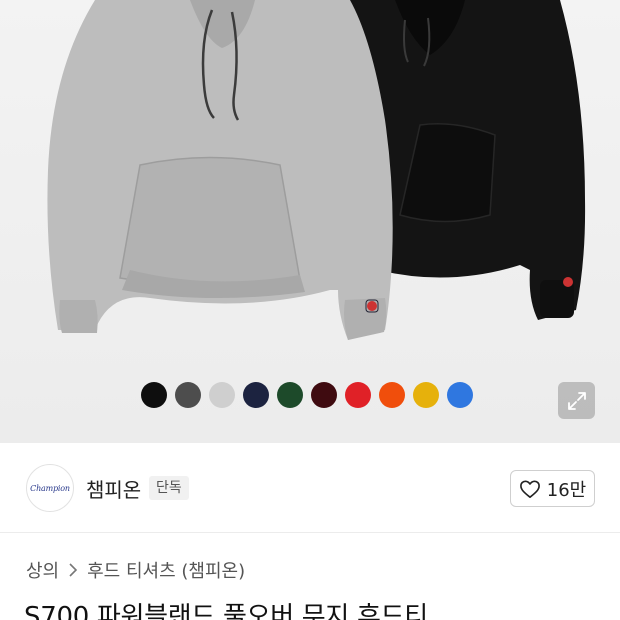 The image size is (620, 620). What do you see at coordinates (310, 488) in the screenshot?
I see `brand-row: Champion 챔피온 단독 16만` at bounding box center [310, 488].